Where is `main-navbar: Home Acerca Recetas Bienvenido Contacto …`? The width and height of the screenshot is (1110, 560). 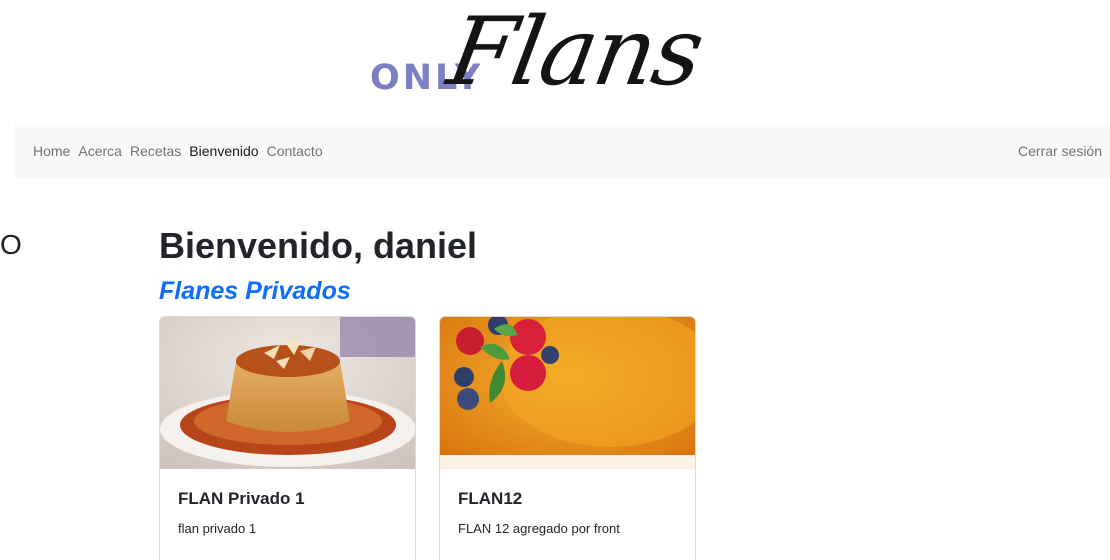 main-navbar: Home Acerca Recetas Bienvenido Contacto … is located at coordinates (562, 151).